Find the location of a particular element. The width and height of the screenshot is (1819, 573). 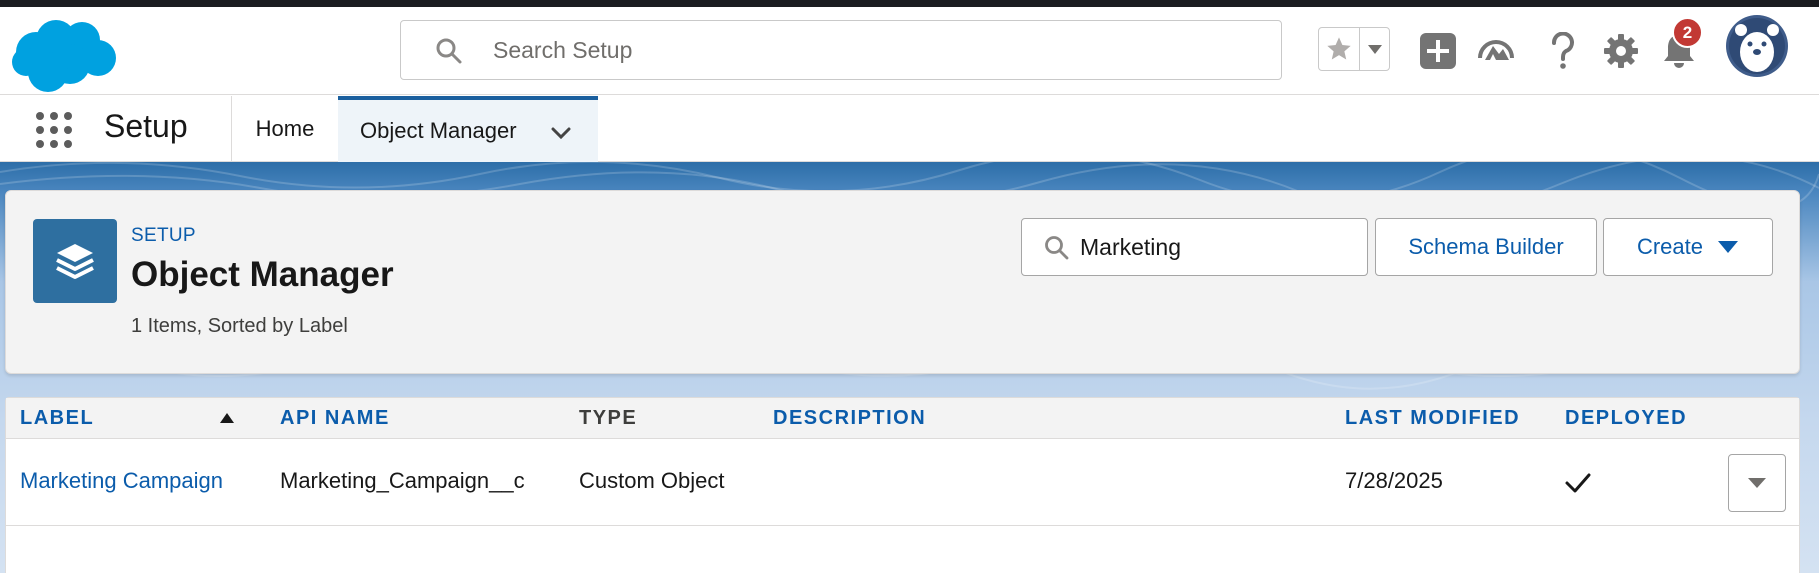

context-bar: Setup Home Object Manager is located at coordinates (909, 129).